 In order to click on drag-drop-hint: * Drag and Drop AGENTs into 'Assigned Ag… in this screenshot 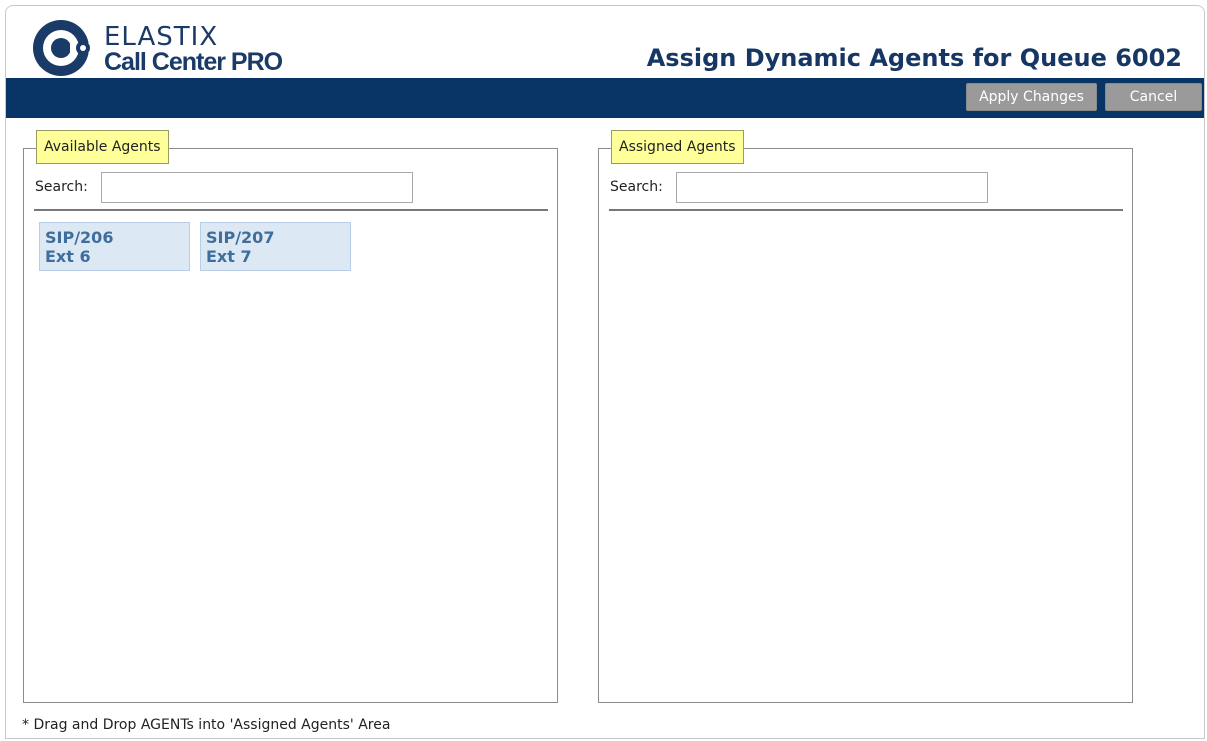, I will do `click(206, 725)`.